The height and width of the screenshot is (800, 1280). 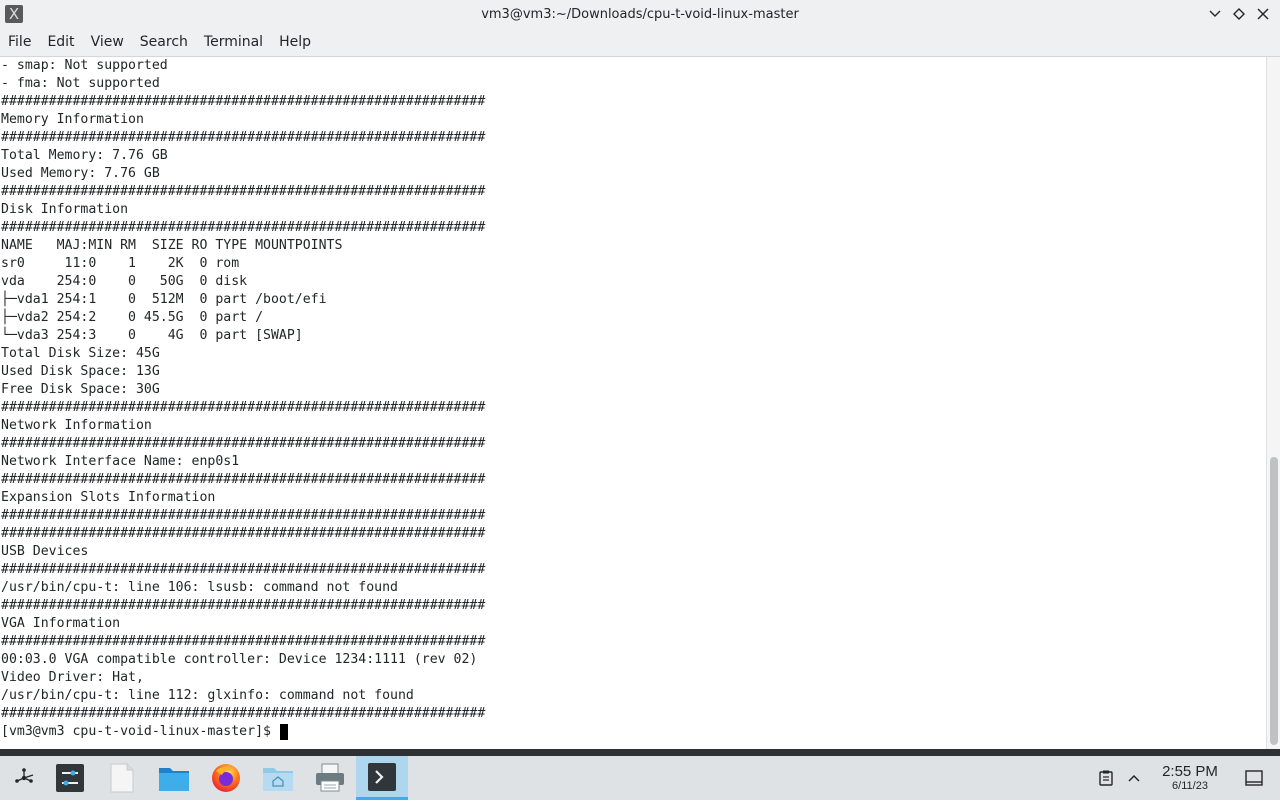 I want to click on terminal-line: Video Driver: Hat,, so click(x=72, y=677).